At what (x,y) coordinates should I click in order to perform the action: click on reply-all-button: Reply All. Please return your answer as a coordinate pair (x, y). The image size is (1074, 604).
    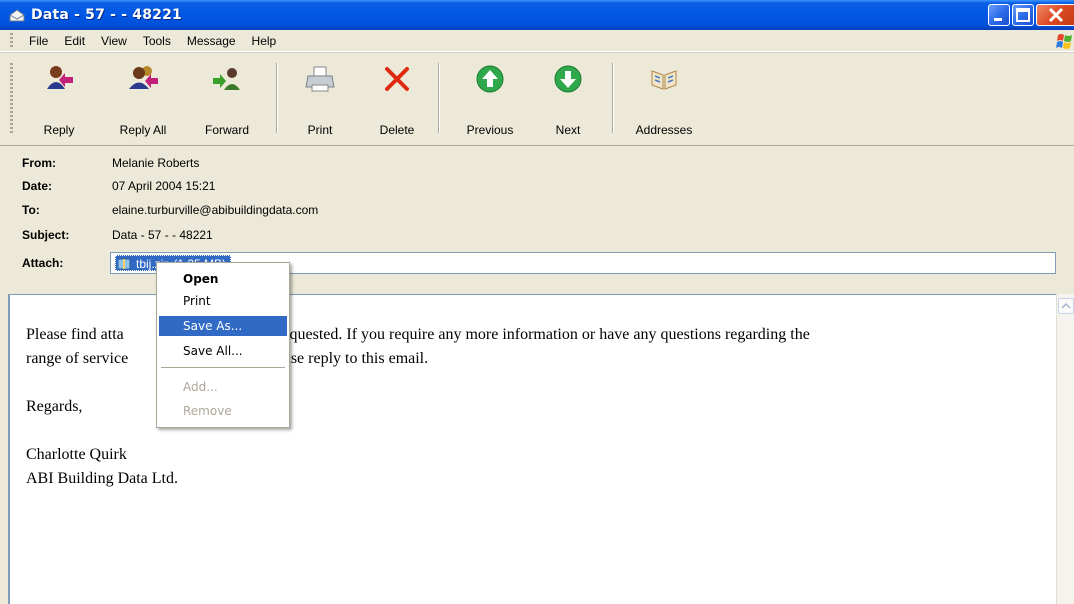
    Looking at the image, I should click on (143, 100).